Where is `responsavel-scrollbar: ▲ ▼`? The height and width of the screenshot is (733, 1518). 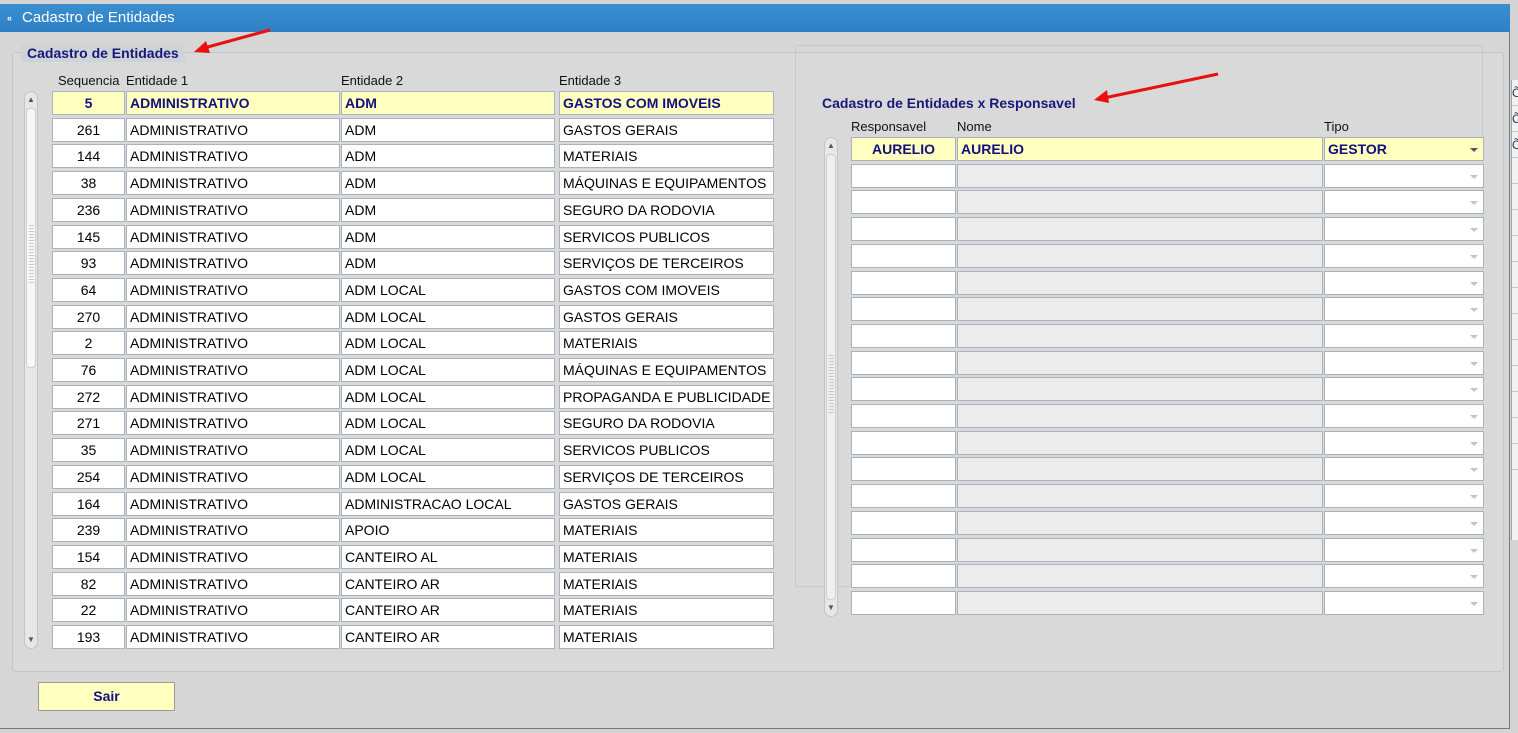 responsavel-scrollbar: ▲ ▼ is located at coordinates (831, 377).